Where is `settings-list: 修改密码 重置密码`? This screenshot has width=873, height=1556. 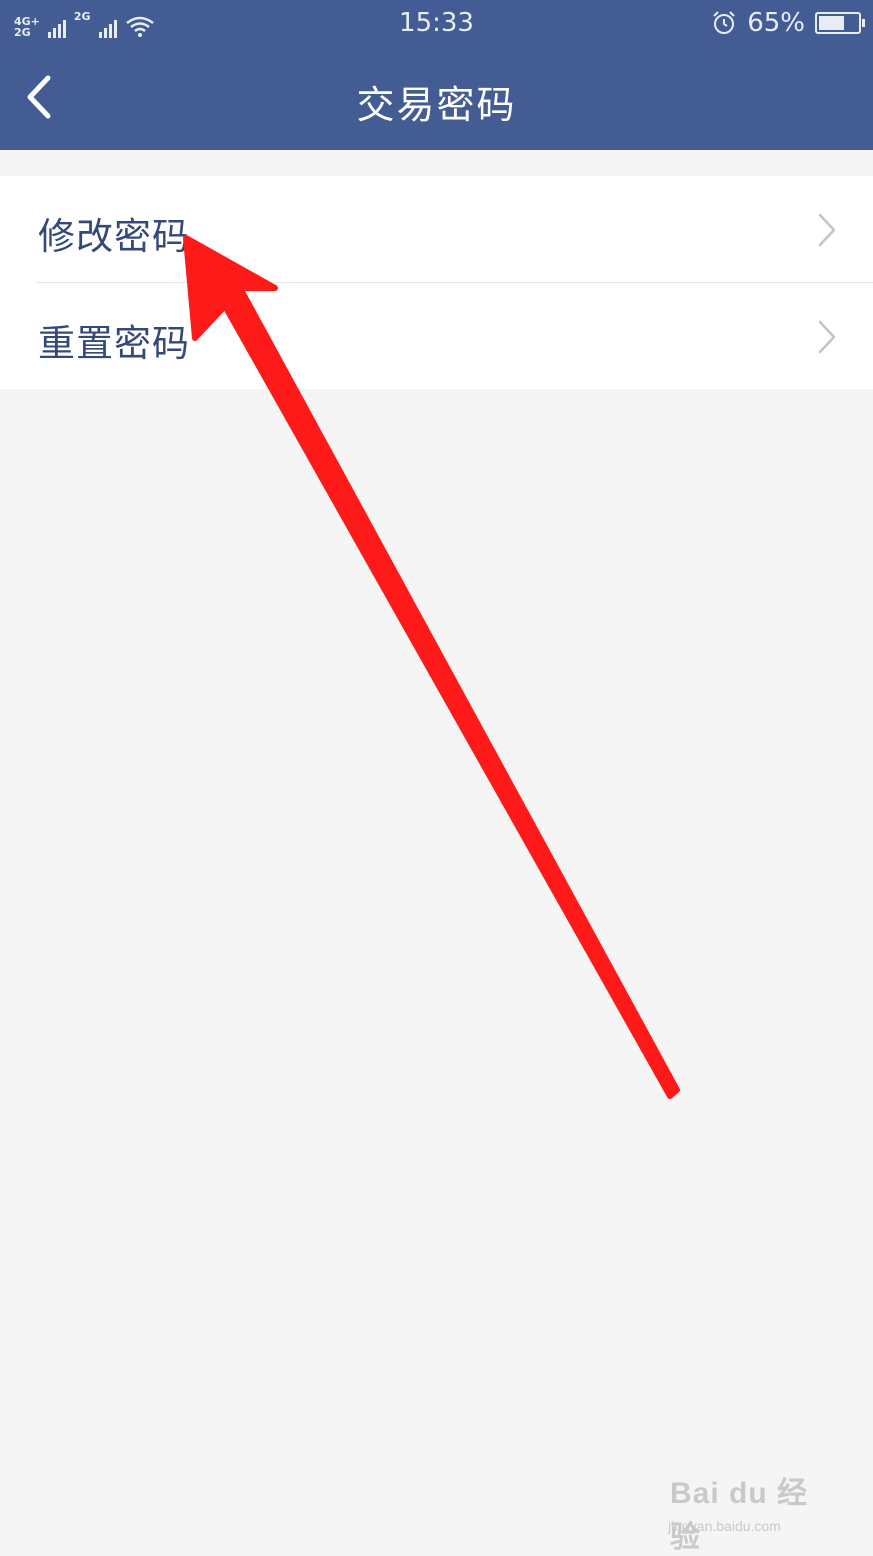
settings-list: 修改密码 重置密码 is located at coordinates (436, 282).